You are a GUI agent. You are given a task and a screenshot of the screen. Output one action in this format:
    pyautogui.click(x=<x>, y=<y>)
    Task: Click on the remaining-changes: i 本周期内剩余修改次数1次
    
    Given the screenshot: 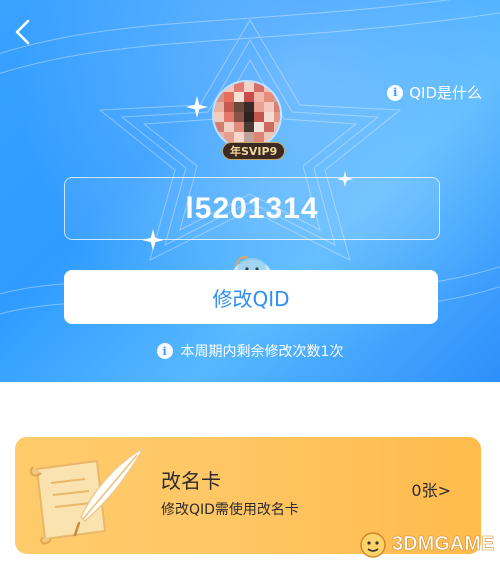 What is the action you would take?
    pyautogui.click(x=250, y=351)
    